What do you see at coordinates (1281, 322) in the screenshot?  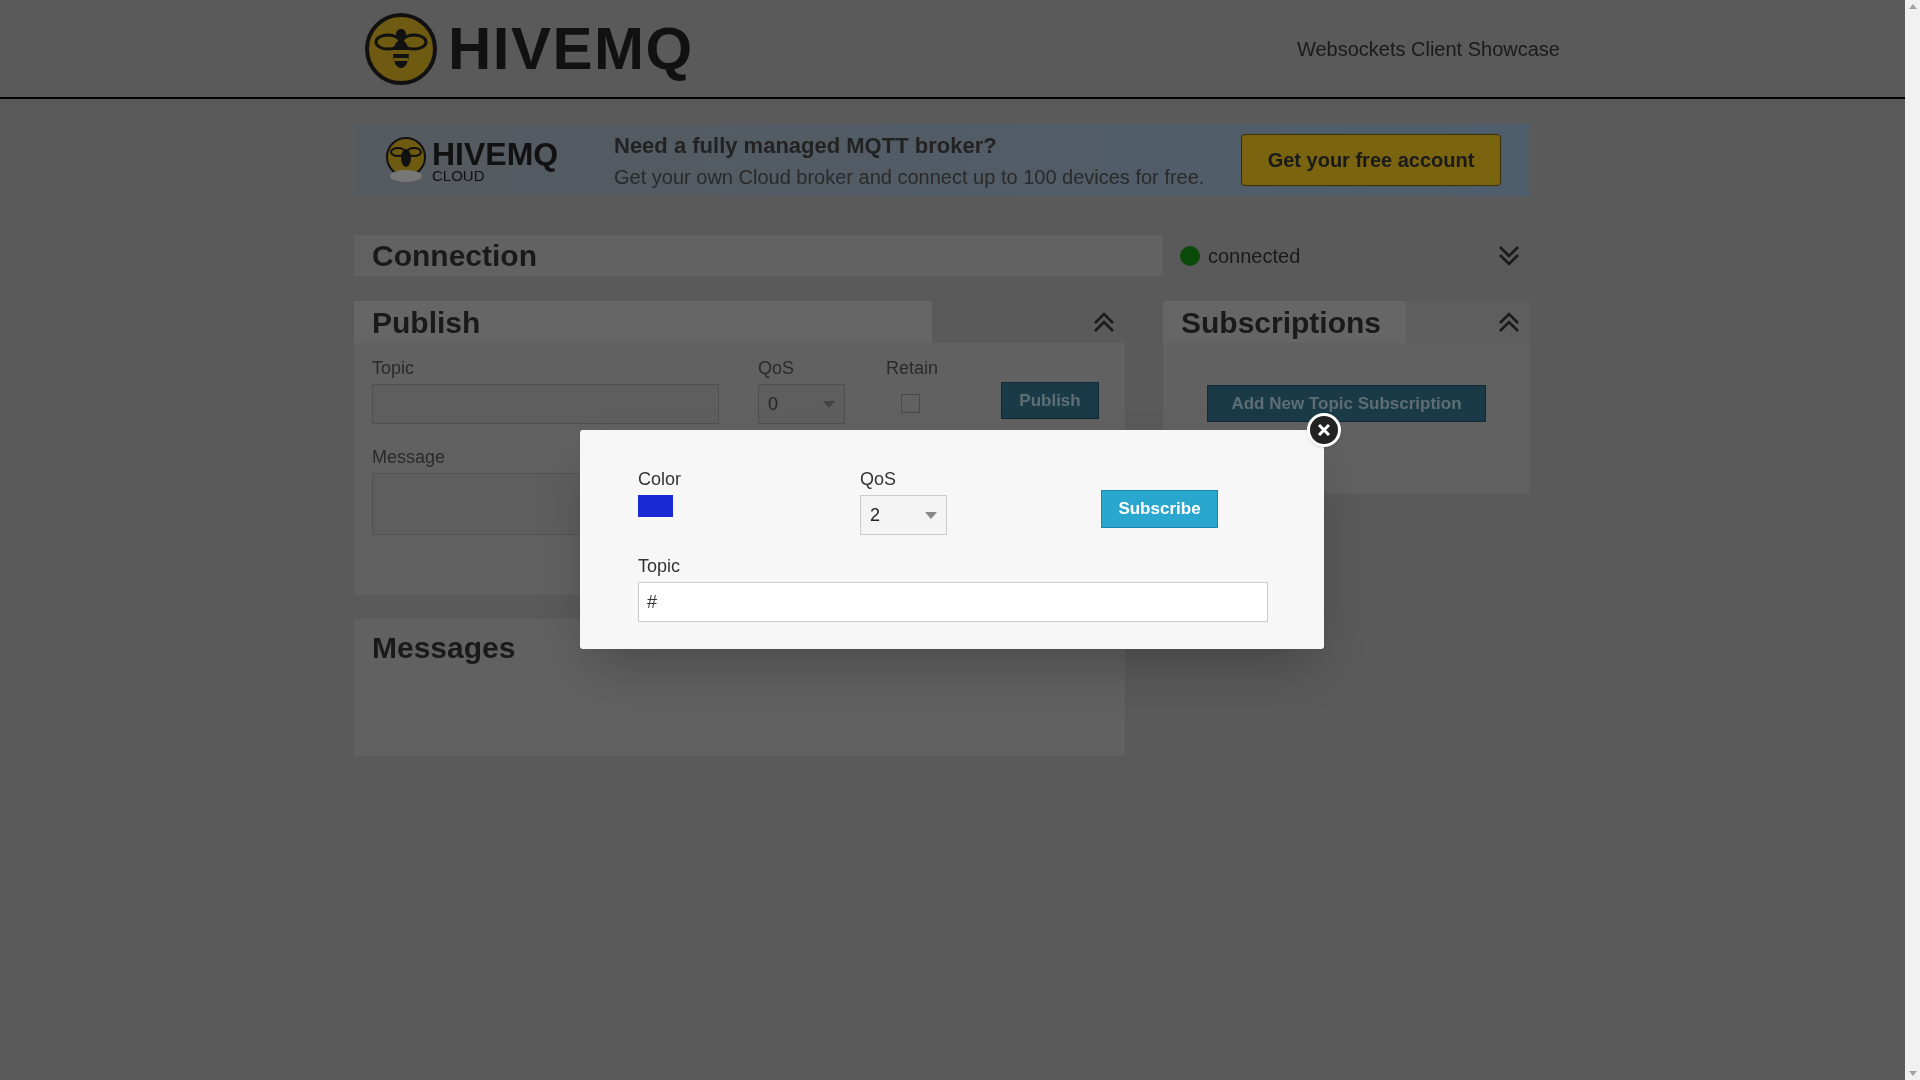 I see `subscriptions-title: Subscriptions` at bounding box center [1281, 322].